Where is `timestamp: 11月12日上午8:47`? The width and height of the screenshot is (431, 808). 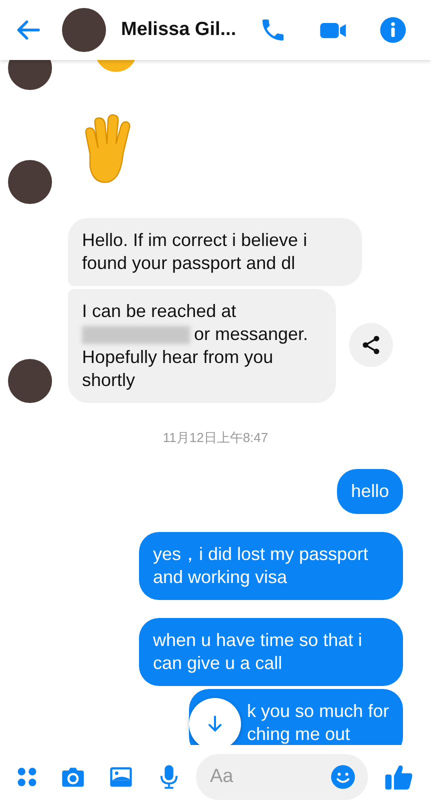
timestamp: 11月12日上午8:47 is located at coordinates (215, 438).